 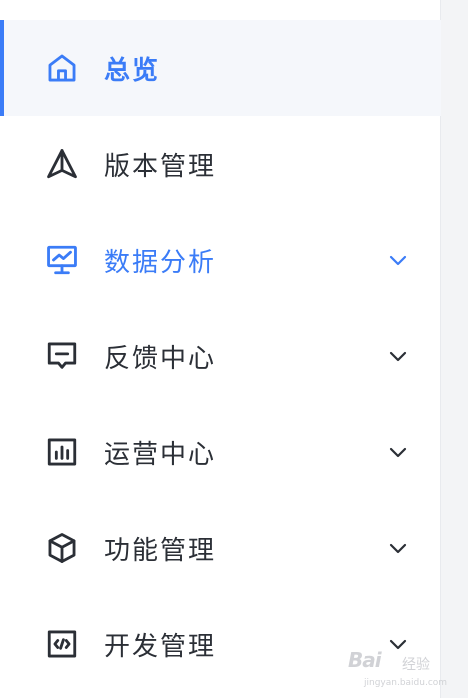 What do you see at coordinates (160, 262) in the screenshot?
I see `menu-item-label: 数据分析` at bounding box center [160, 262].